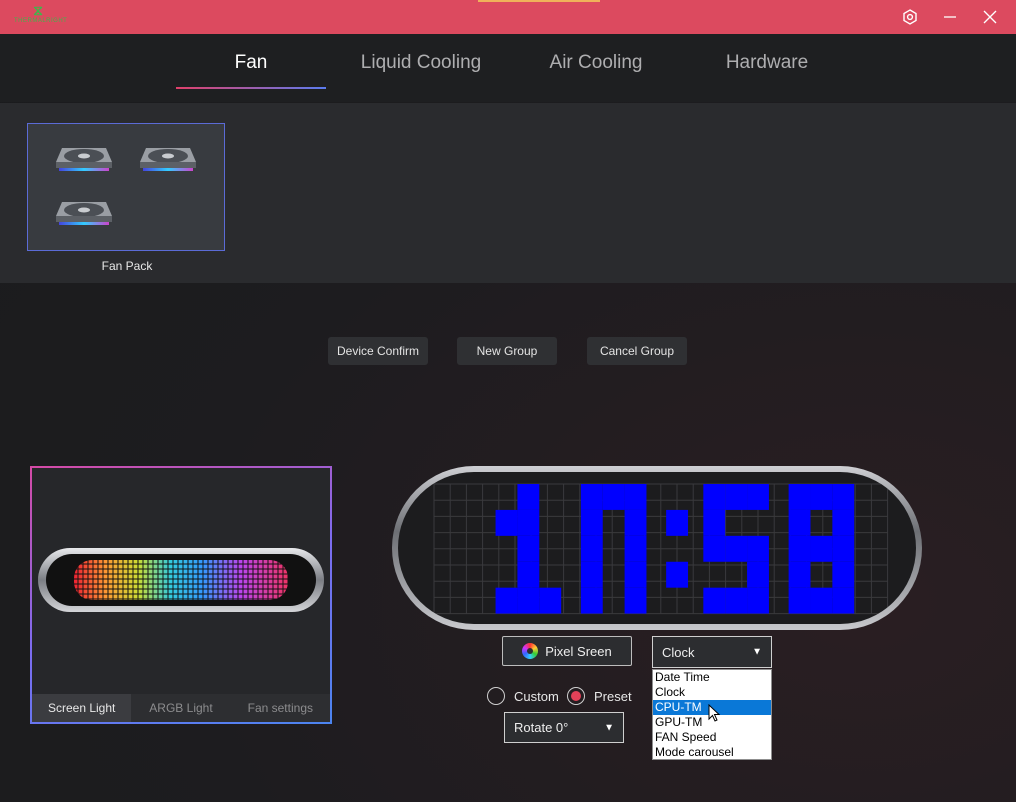  What do you see at coordinates (576, 696) in the screenshot?
I see `preset-radio` at bounding box center [576, 696].